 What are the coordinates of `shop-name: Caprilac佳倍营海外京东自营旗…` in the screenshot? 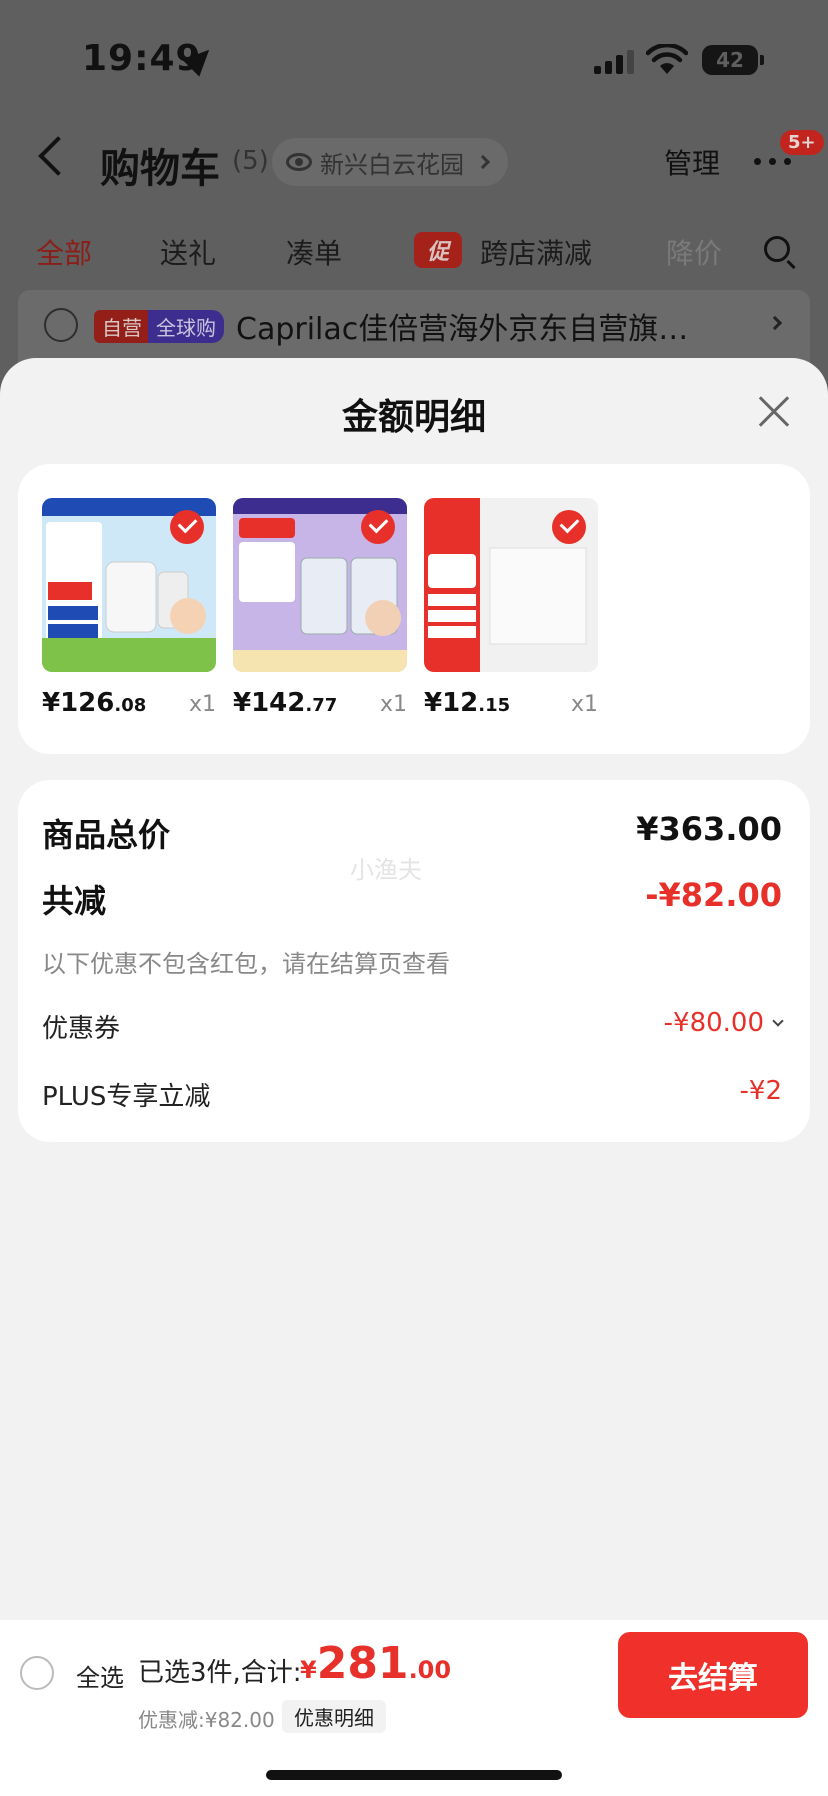 It's located at (496, 326).